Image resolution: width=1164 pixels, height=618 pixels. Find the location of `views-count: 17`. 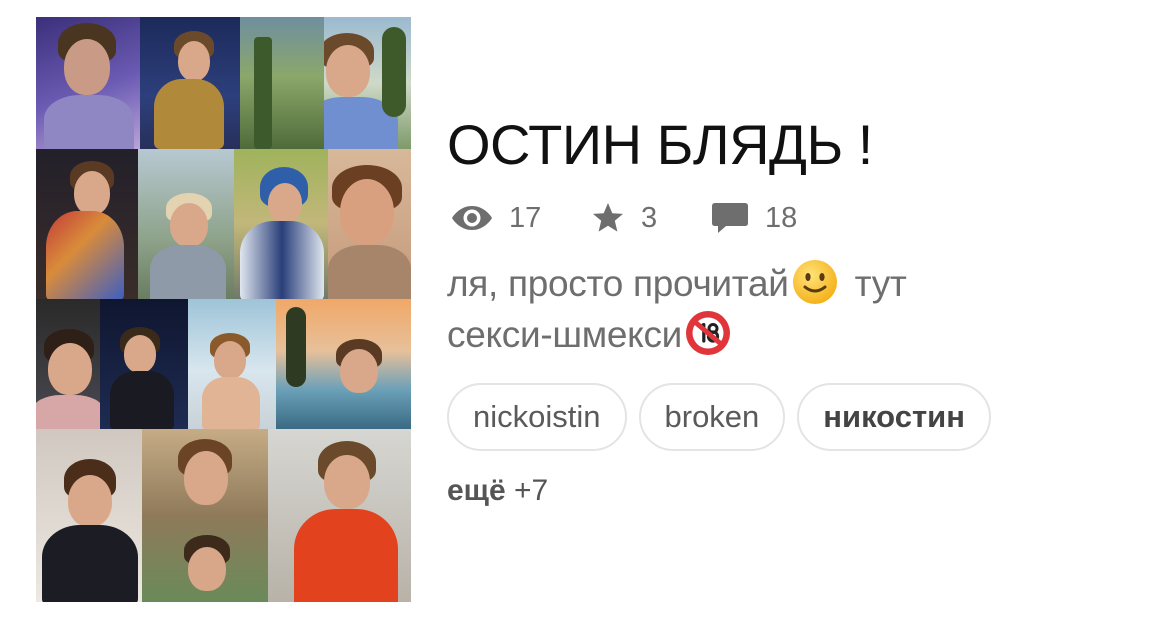

views-count: 17 is located at coordinates (525, 217).